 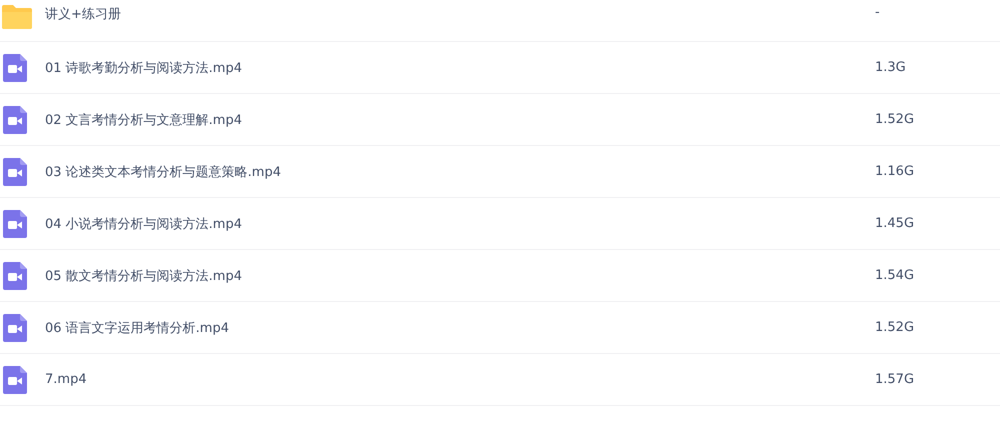 What do you see at coordinates (877, 12) in the screenshot?
I see `file-size: -` at bounding box center [877, 12].